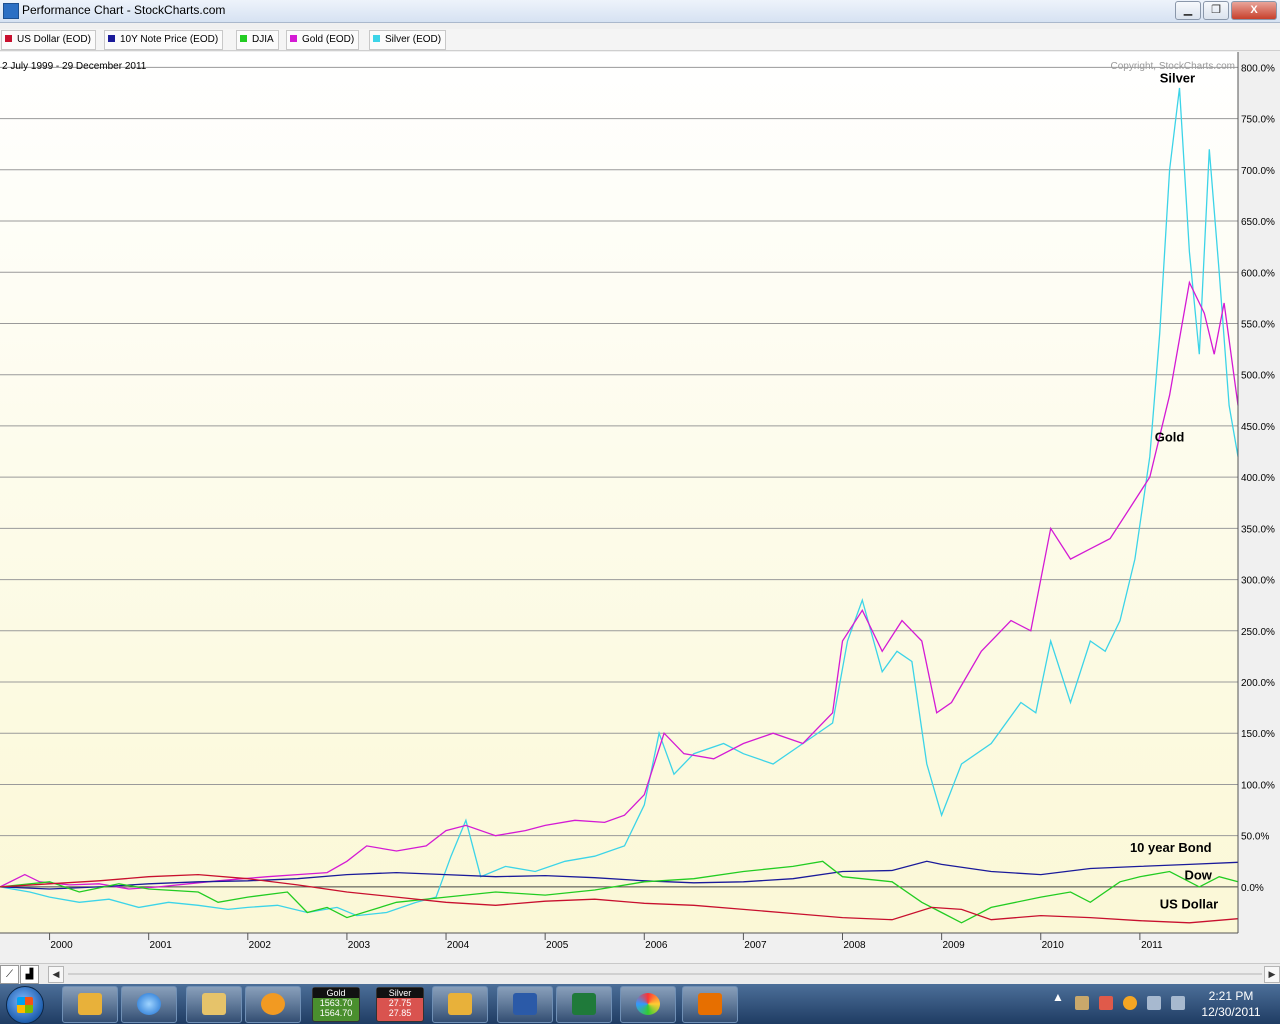 The width and height of the screenshot is (1280, 1024). Describe the element at coordinates (1152, 945) in the screenshot. I see `x-tick-label: 2011` at that location.